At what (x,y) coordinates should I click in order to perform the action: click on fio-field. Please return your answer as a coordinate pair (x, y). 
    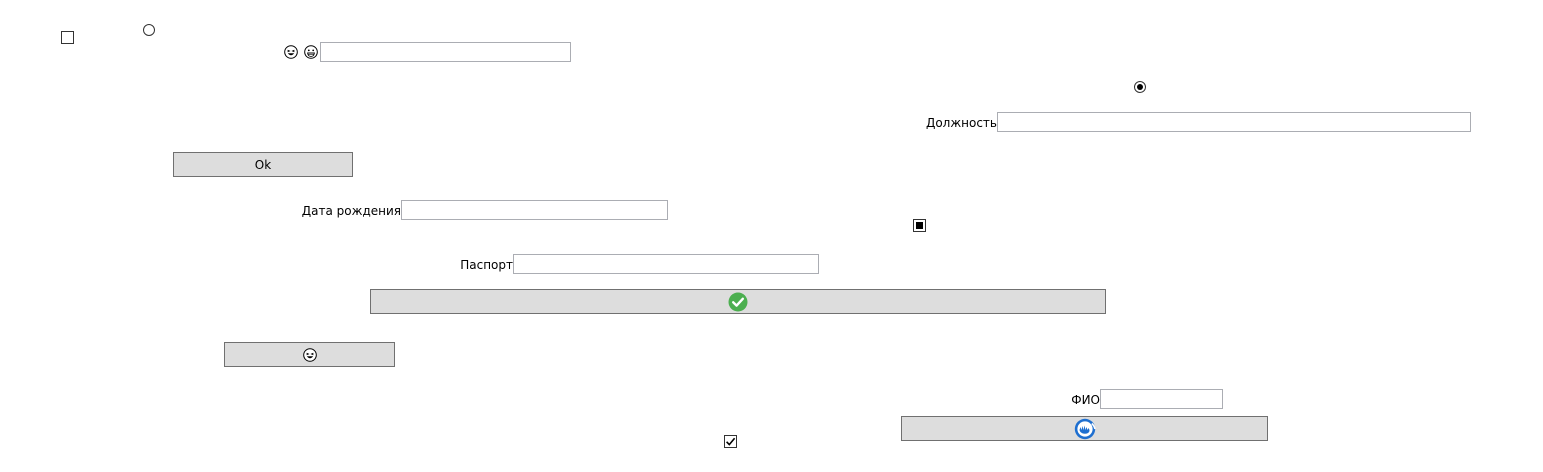
    Looking at the image, I should click on (1161, 399).